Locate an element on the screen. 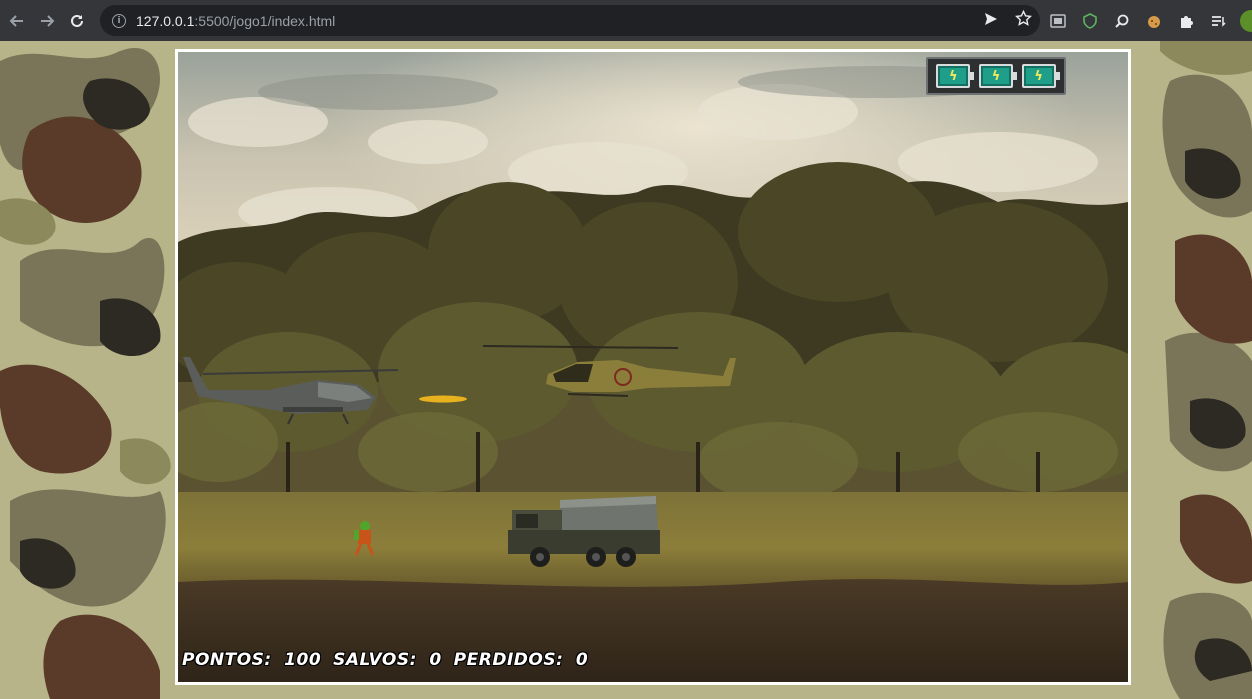  url-path: :5500/jogo1/index.html is located at coordinates (265, 20).